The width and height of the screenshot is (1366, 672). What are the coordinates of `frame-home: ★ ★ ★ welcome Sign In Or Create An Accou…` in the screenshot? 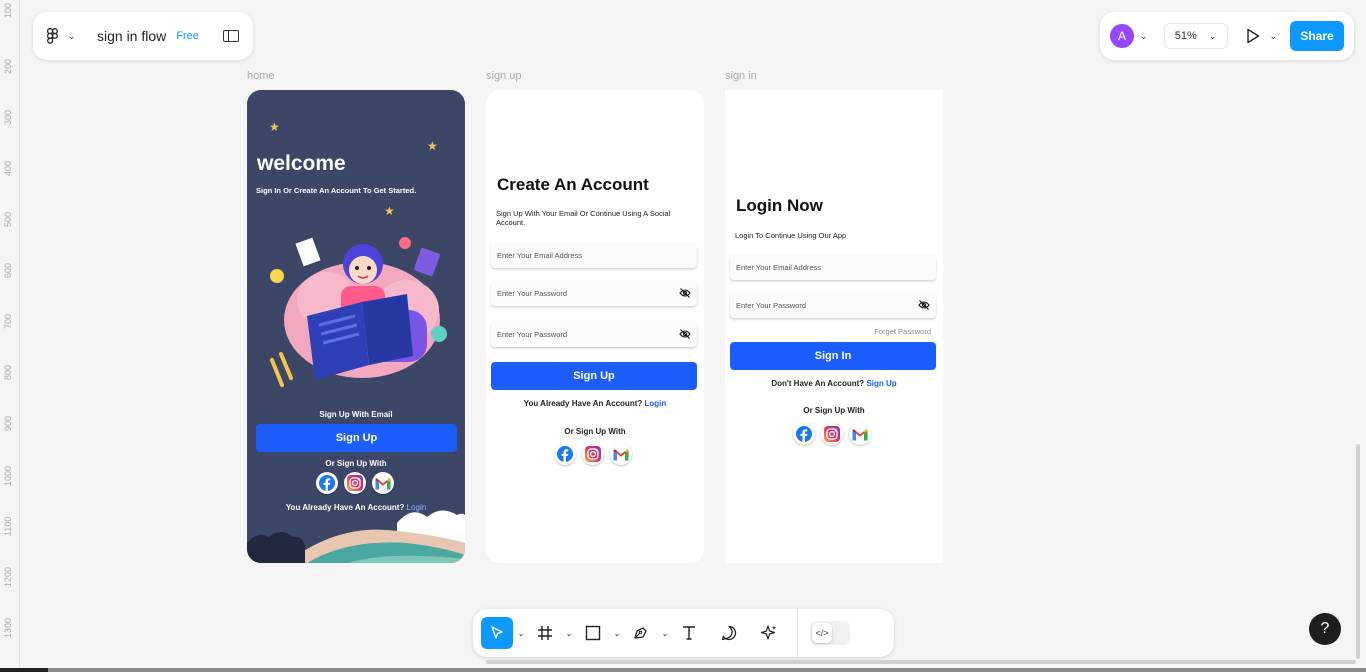 It's located at (356, 326).